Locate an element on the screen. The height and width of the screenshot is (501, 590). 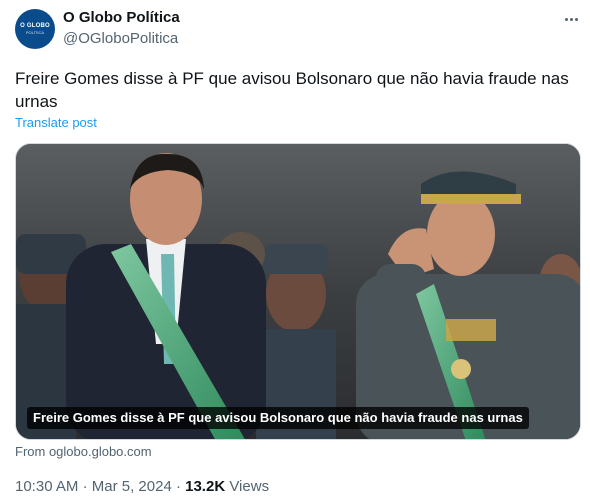
author-handle: @OGloboPolitica is located at coordinates (120, 38).